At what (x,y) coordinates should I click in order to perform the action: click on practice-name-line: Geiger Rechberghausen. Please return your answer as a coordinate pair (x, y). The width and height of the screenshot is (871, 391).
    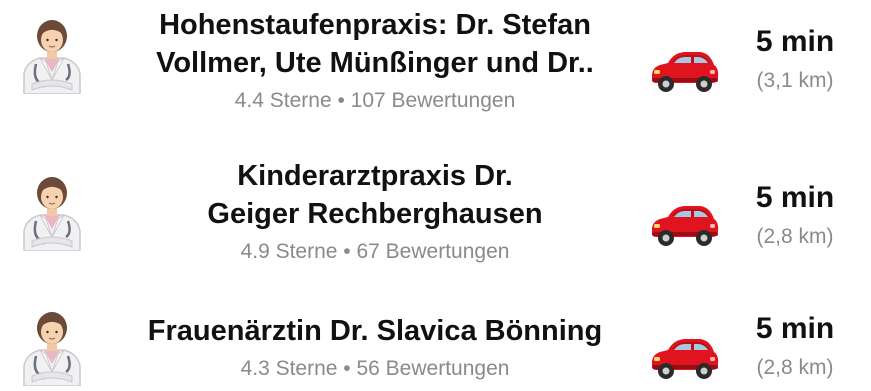
    Looking at the image, I should click on (375, 214).